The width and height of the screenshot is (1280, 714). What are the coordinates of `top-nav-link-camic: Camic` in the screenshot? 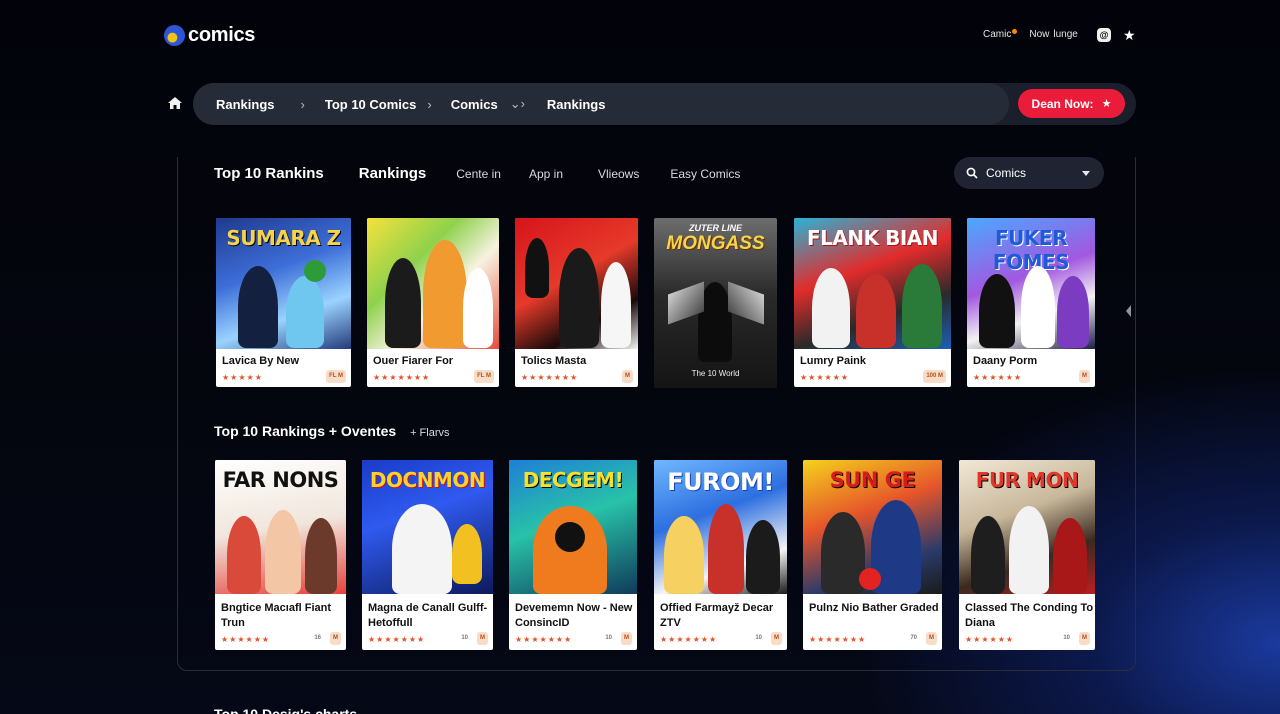 It's located at (1000, 34).